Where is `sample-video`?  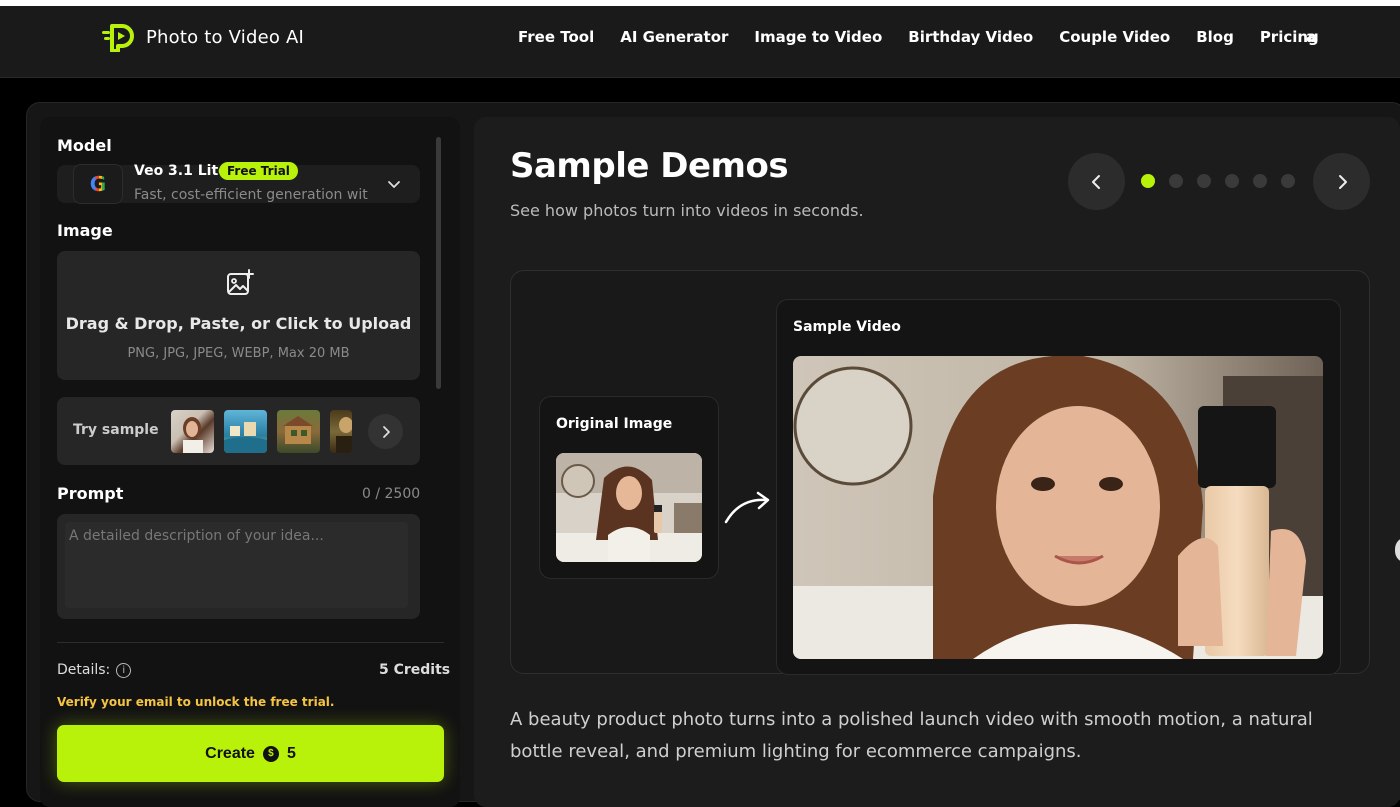
sample-video is located at coordinates (1058, 507).